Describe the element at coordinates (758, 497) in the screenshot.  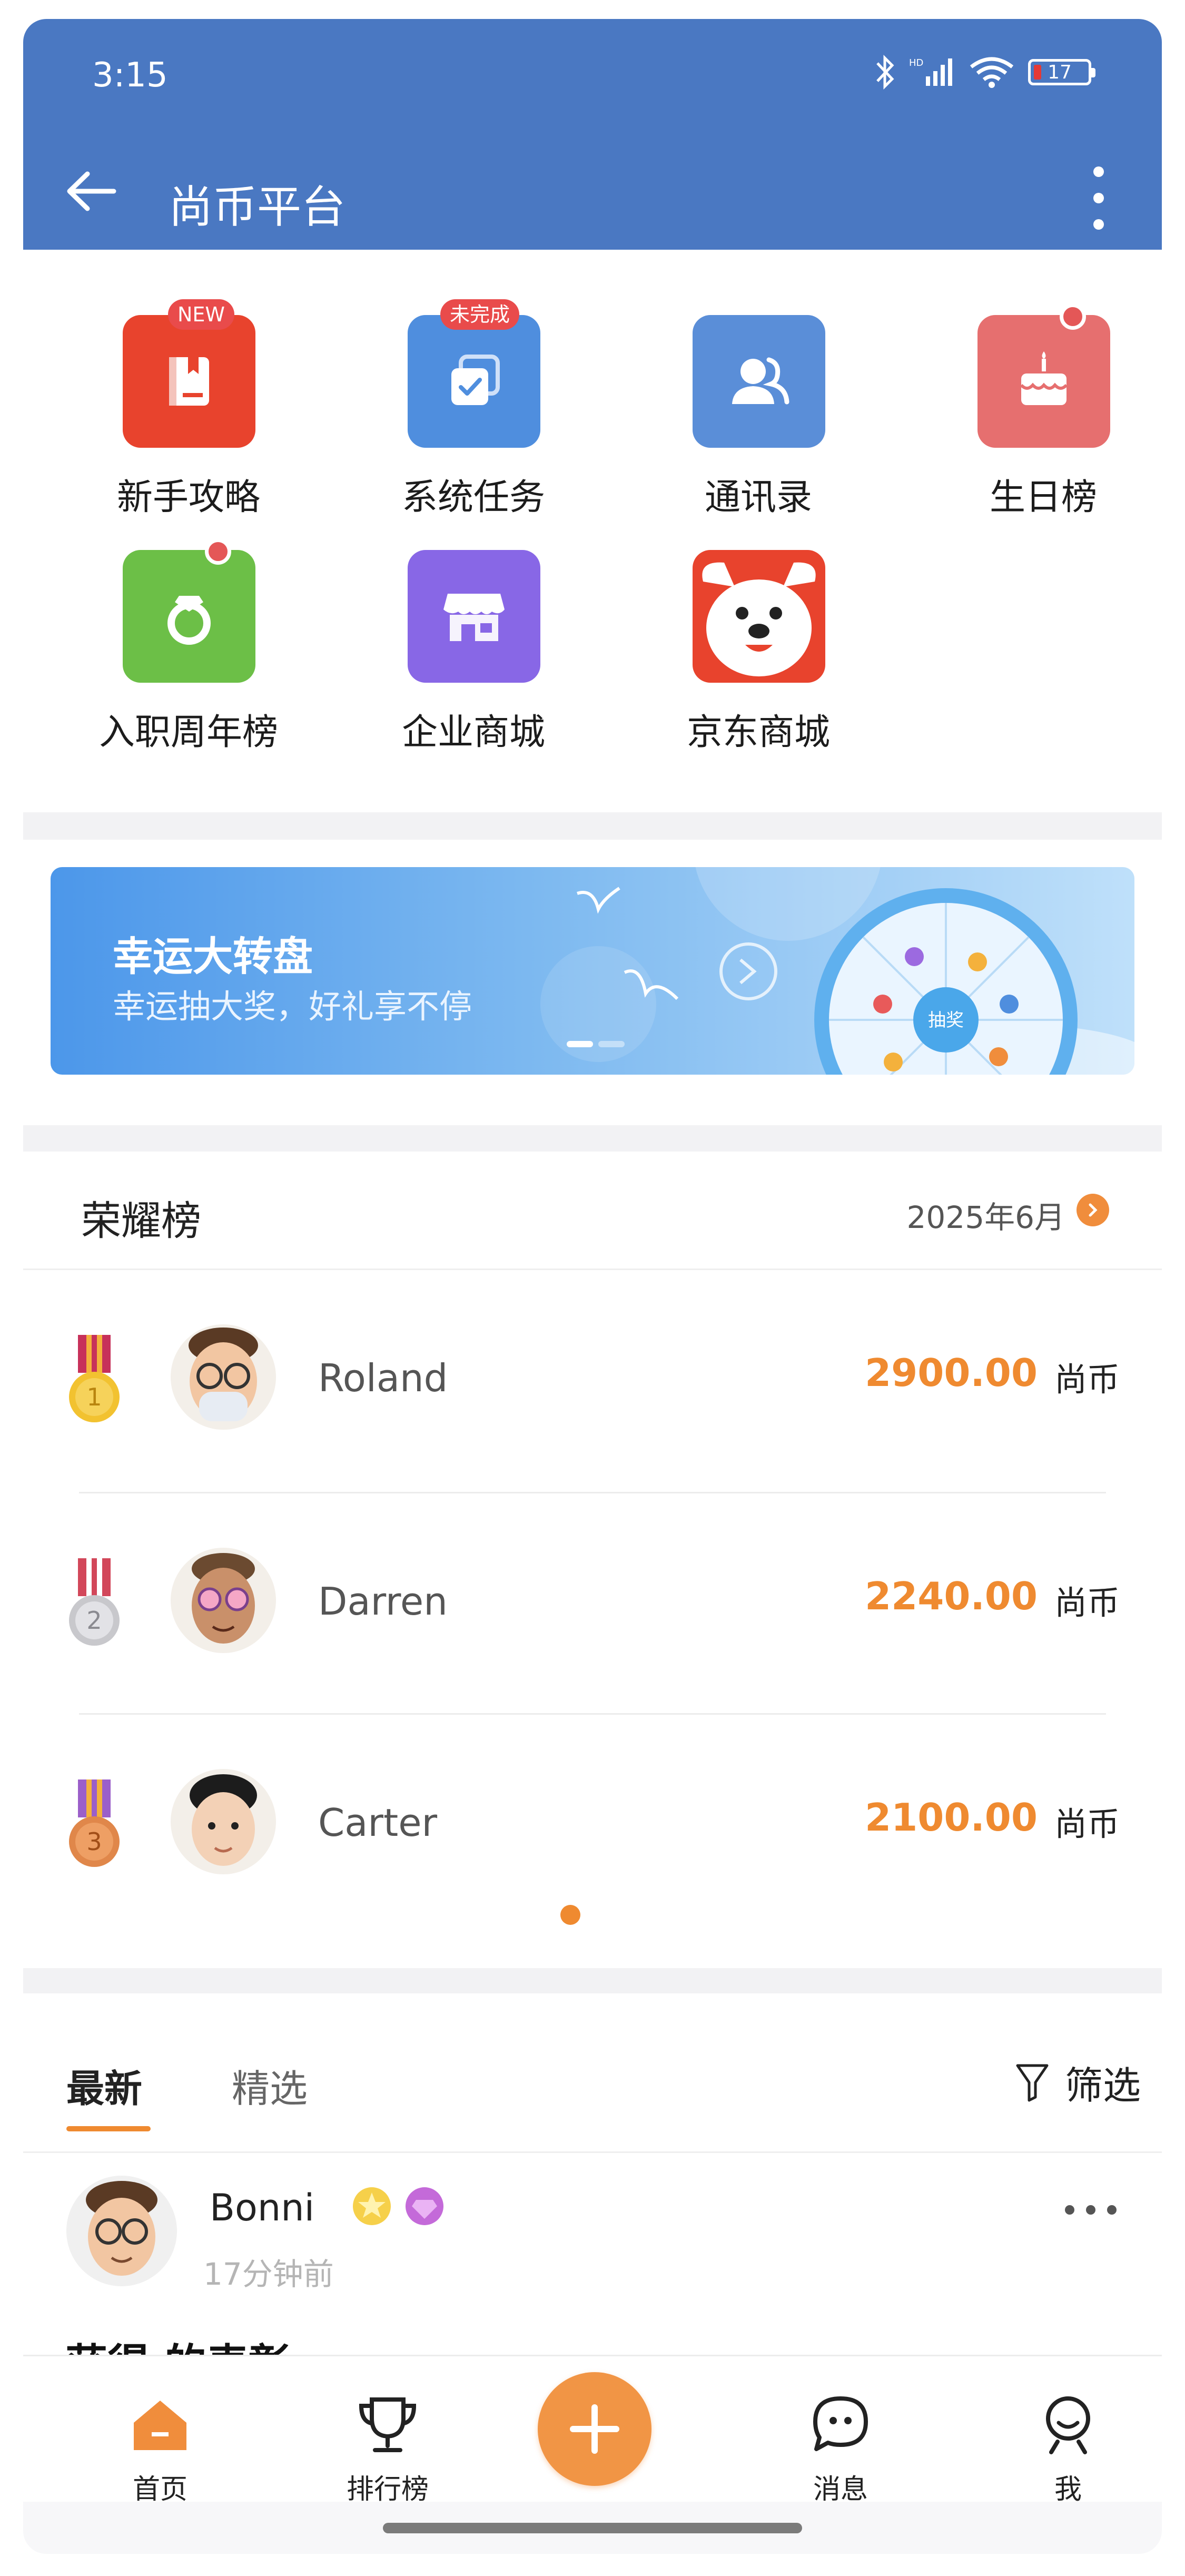
I see `grid-label: 通讯录` at that location.